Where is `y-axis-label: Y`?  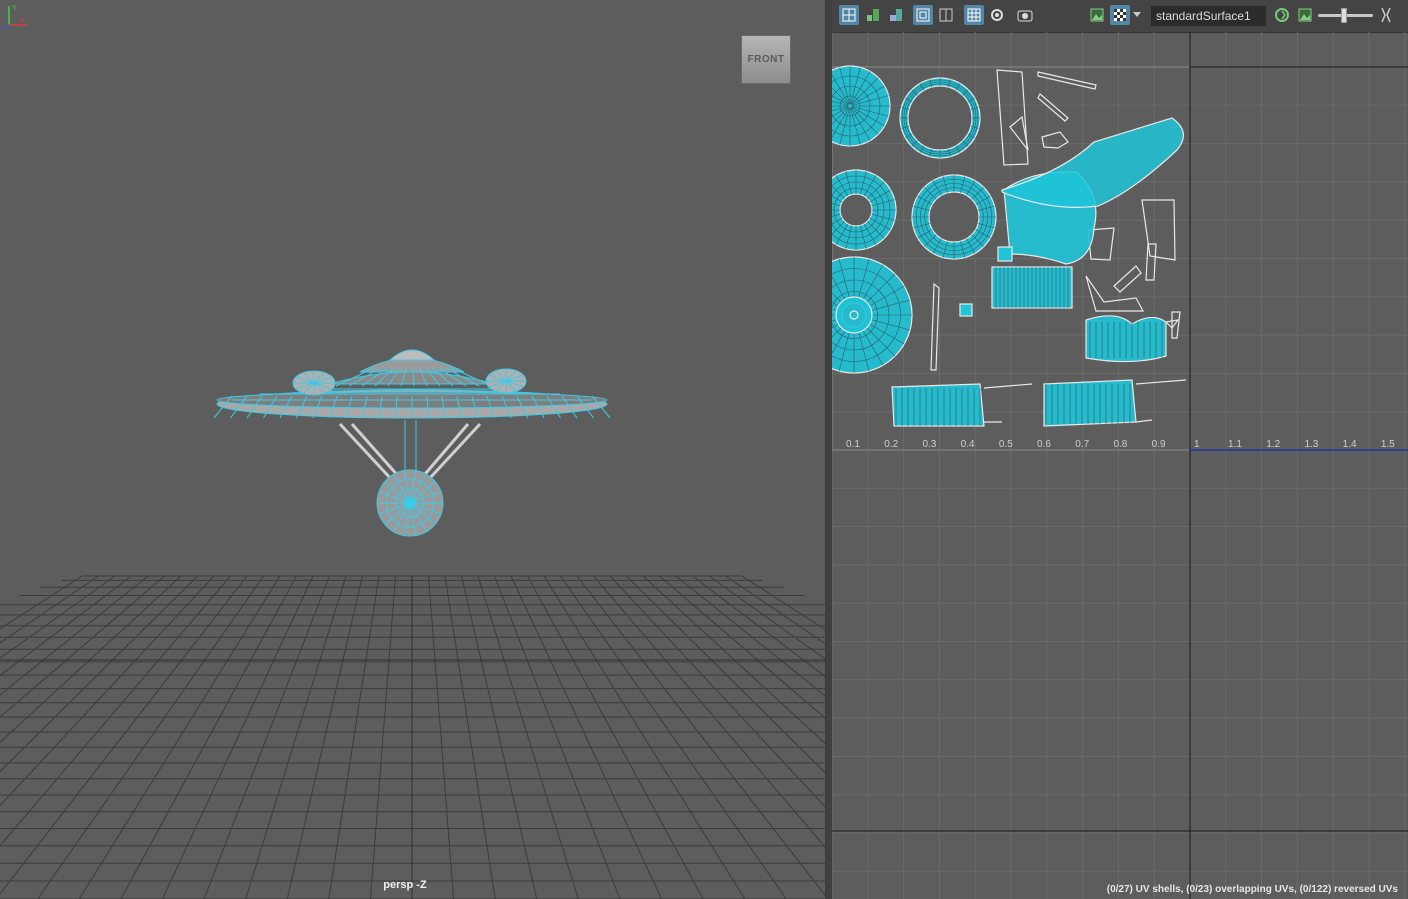 y-axis-label: Y is located at coordinates (14, 8).